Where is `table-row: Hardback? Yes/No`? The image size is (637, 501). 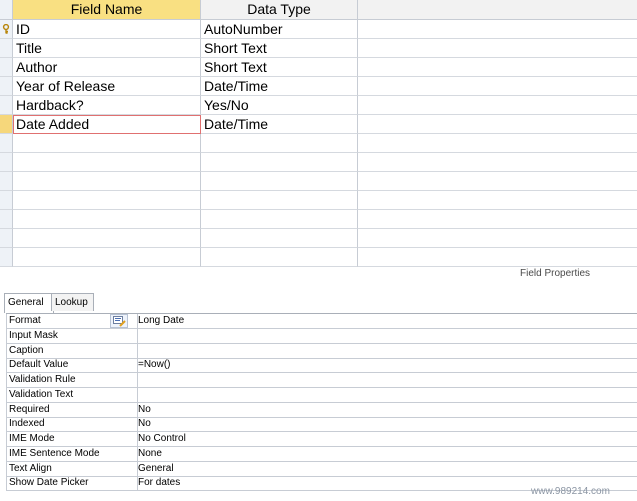
table-row: Hardback? Yes/No is located at coordinates (318, 105).